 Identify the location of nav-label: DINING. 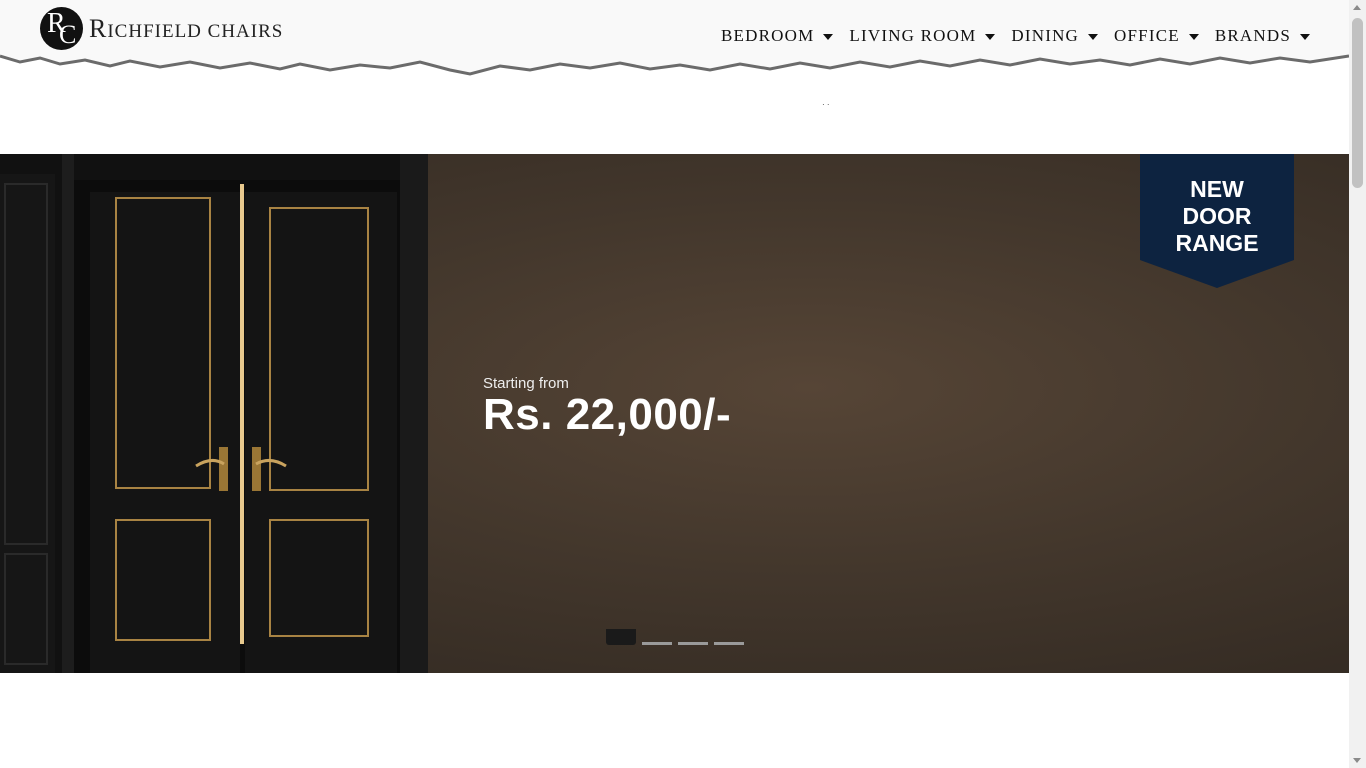
(1045, 35).